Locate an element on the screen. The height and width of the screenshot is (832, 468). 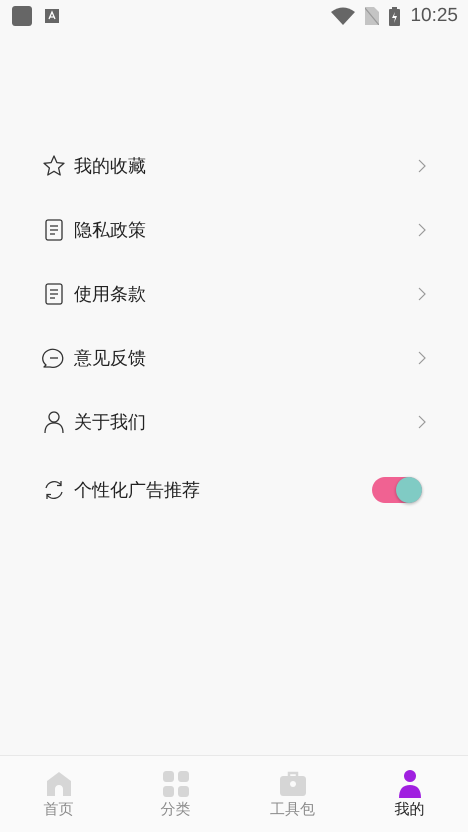
notification-icon is located at coordinates (52, 16).